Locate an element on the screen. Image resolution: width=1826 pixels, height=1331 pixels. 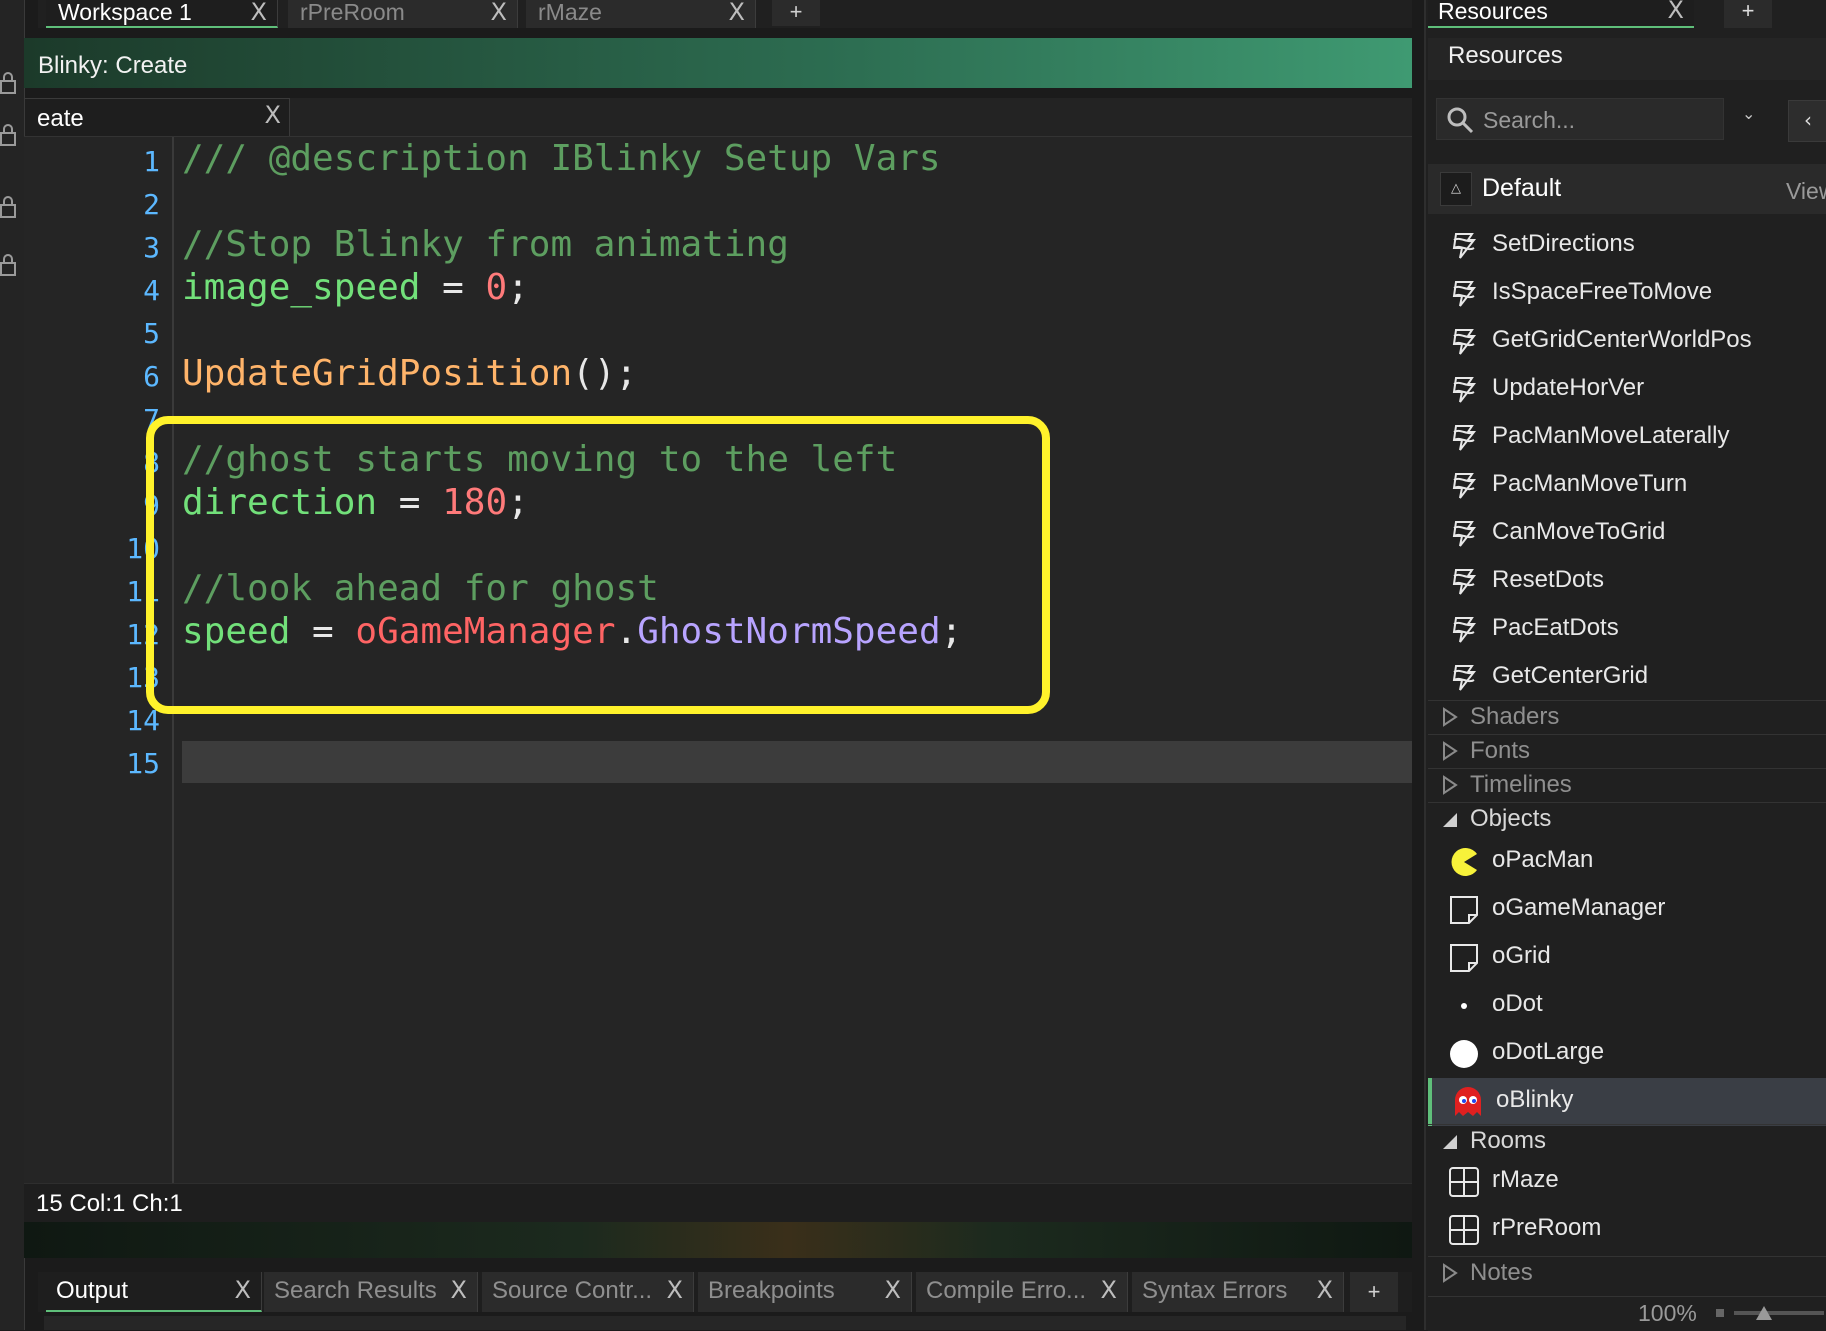
view-button: View is located at coordinates (1806, 191).